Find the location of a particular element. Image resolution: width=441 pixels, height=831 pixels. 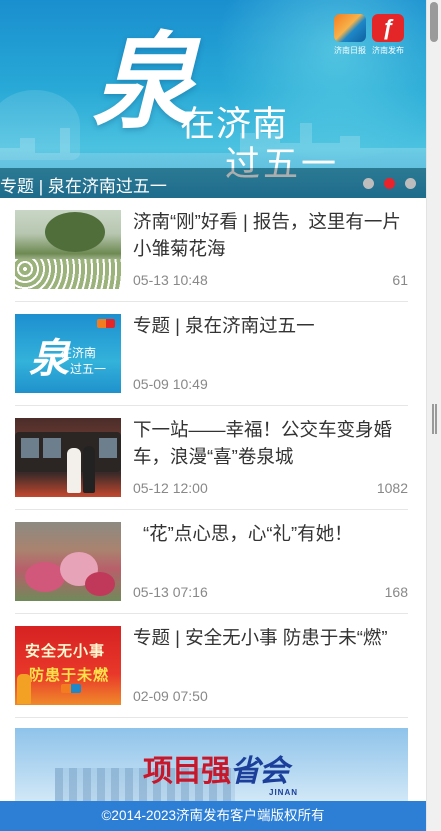

page-scrollbar is located at coordinates (433, 415).